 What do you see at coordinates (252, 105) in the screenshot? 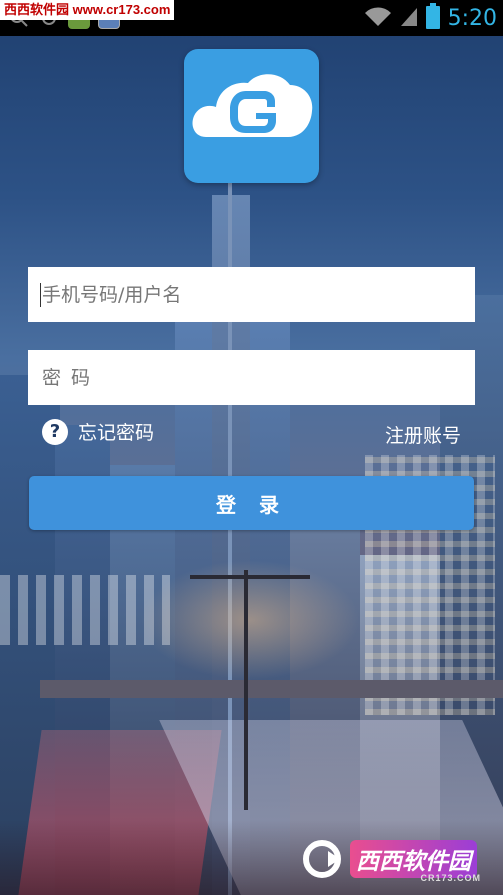
I see `cloud-g-logo-icon` at bounding box center [252, 105].